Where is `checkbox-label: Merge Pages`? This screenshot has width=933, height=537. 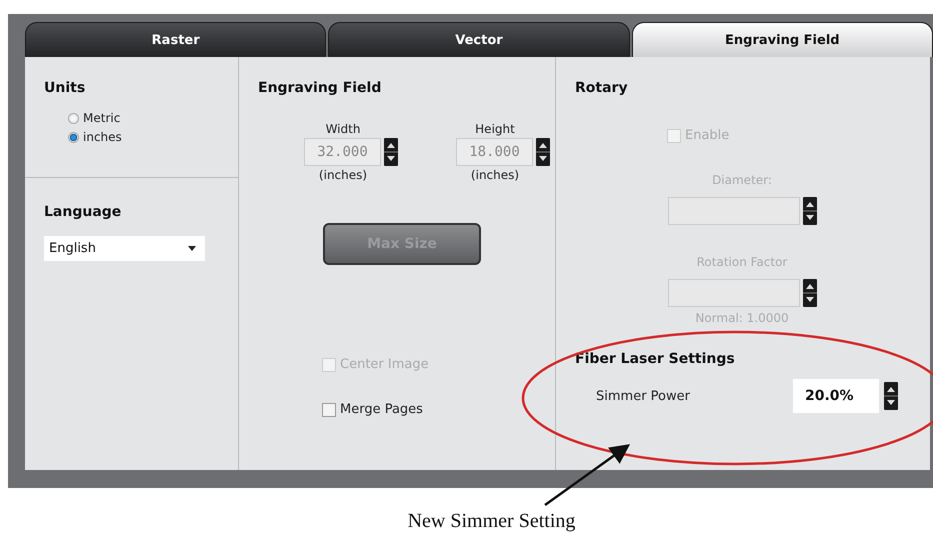 checkbox-label: Merge Pages is located at coordinates (381, 409).